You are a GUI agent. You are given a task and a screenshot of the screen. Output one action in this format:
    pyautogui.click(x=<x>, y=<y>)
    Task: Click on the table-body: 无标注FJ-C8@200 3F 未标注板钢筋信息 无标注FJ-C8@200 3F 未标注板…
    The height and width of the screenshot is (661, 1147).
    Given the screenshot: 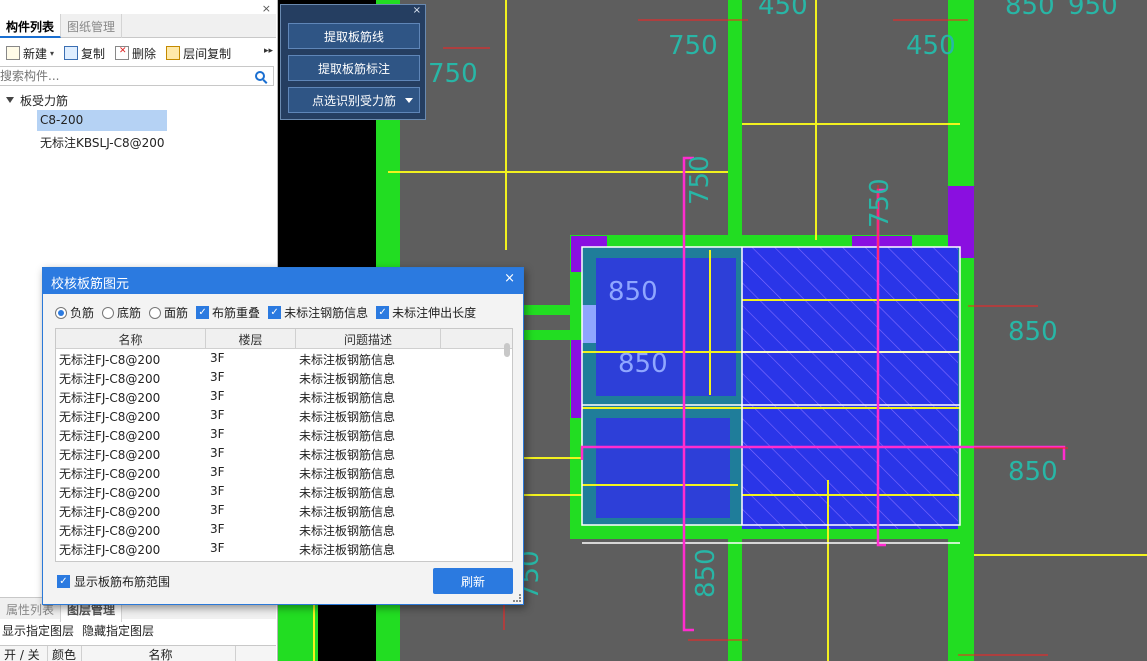 What is the action you would take?
    pyautogui.click(x=284, y=453)
    